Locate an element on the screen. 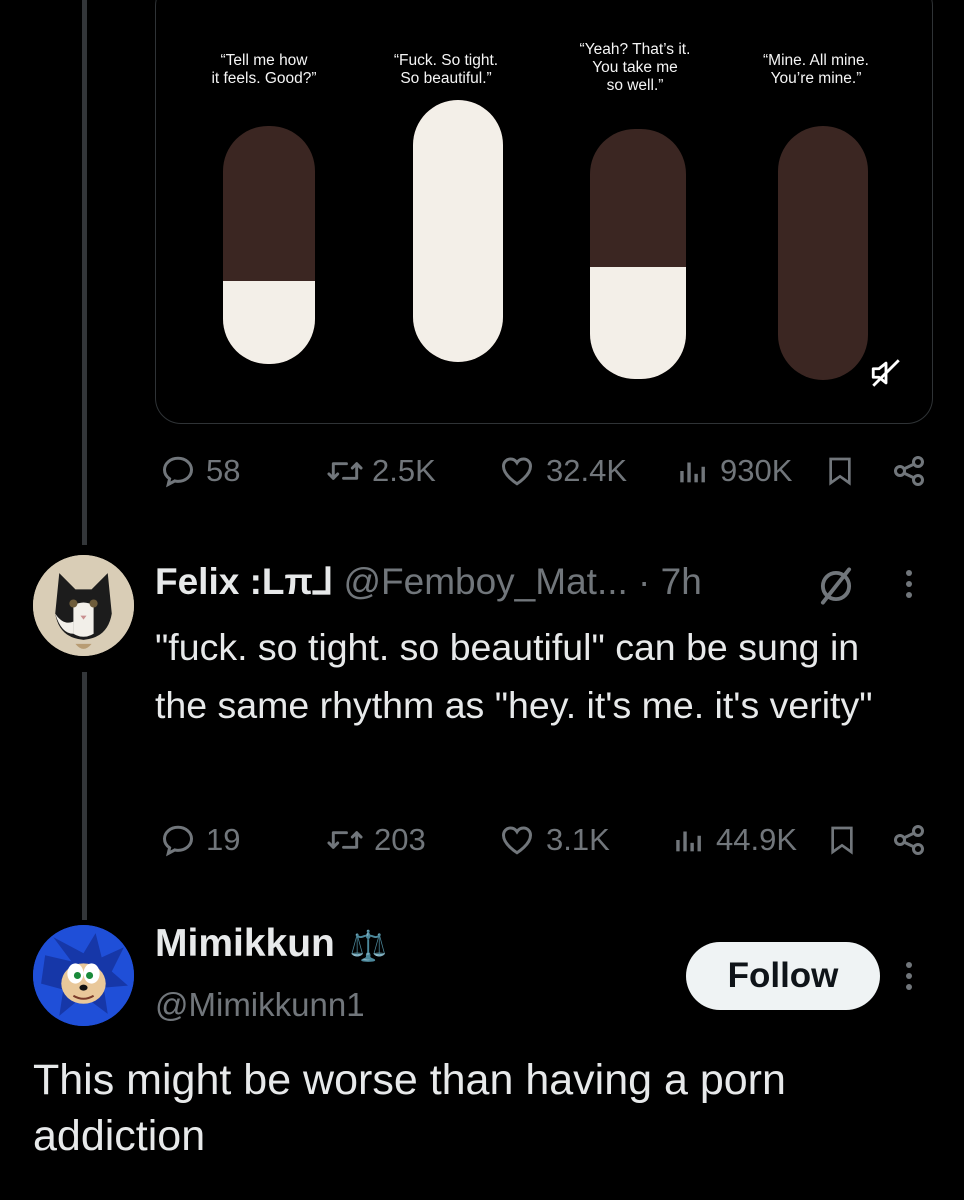 Image resolution: width=964 pixels, height=1200 pixels. reply-retweet-count: 203 is located at coordinates (400, 839).